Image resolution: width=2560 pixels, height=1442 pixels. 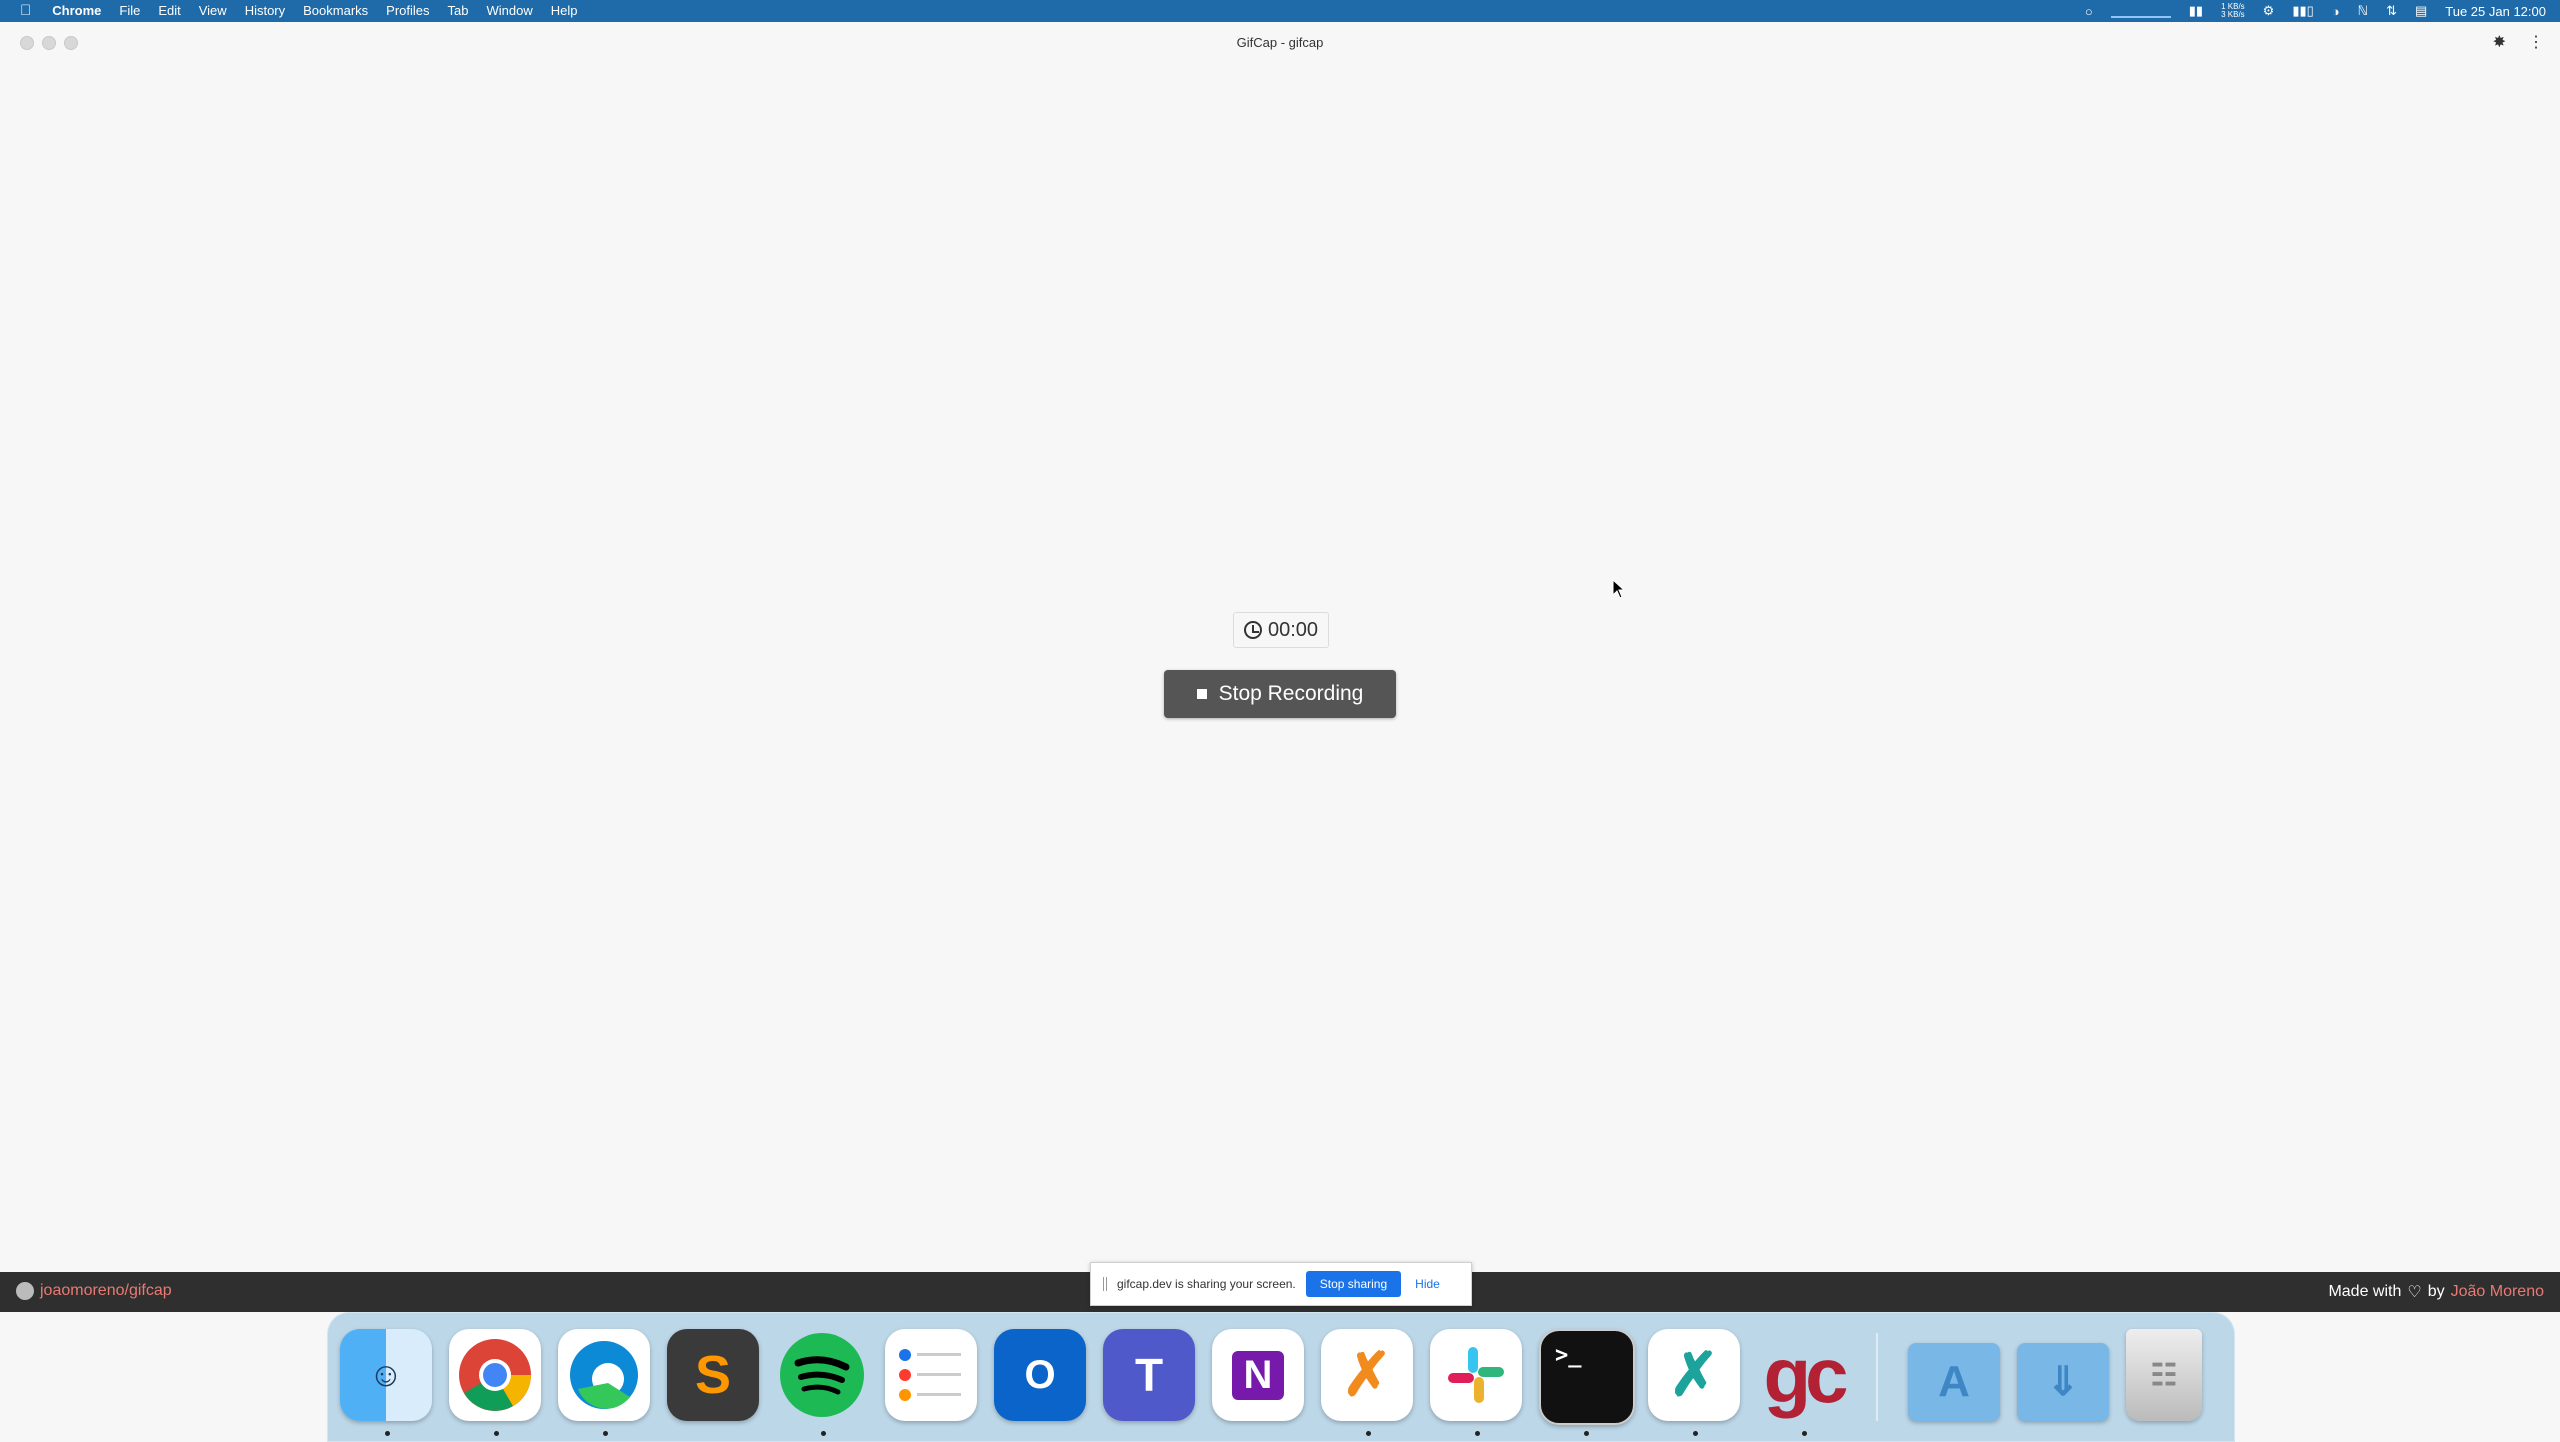 I want to click on spotify-logo-icon, so click(x=822, y=1375).